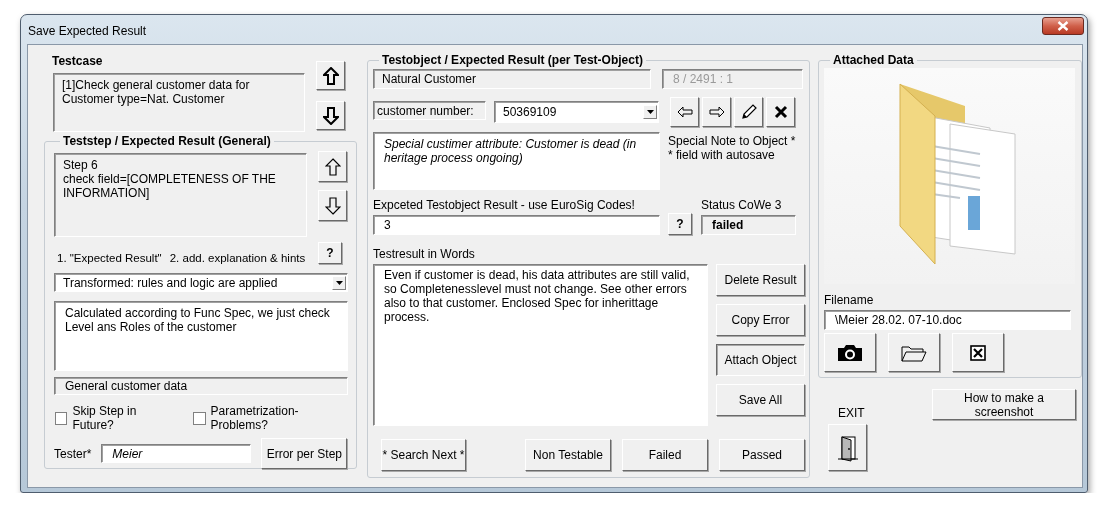 The image size is (1116, 511). I want to click on checkbox-label: Parametrization-Problems?, so click(255, 418).